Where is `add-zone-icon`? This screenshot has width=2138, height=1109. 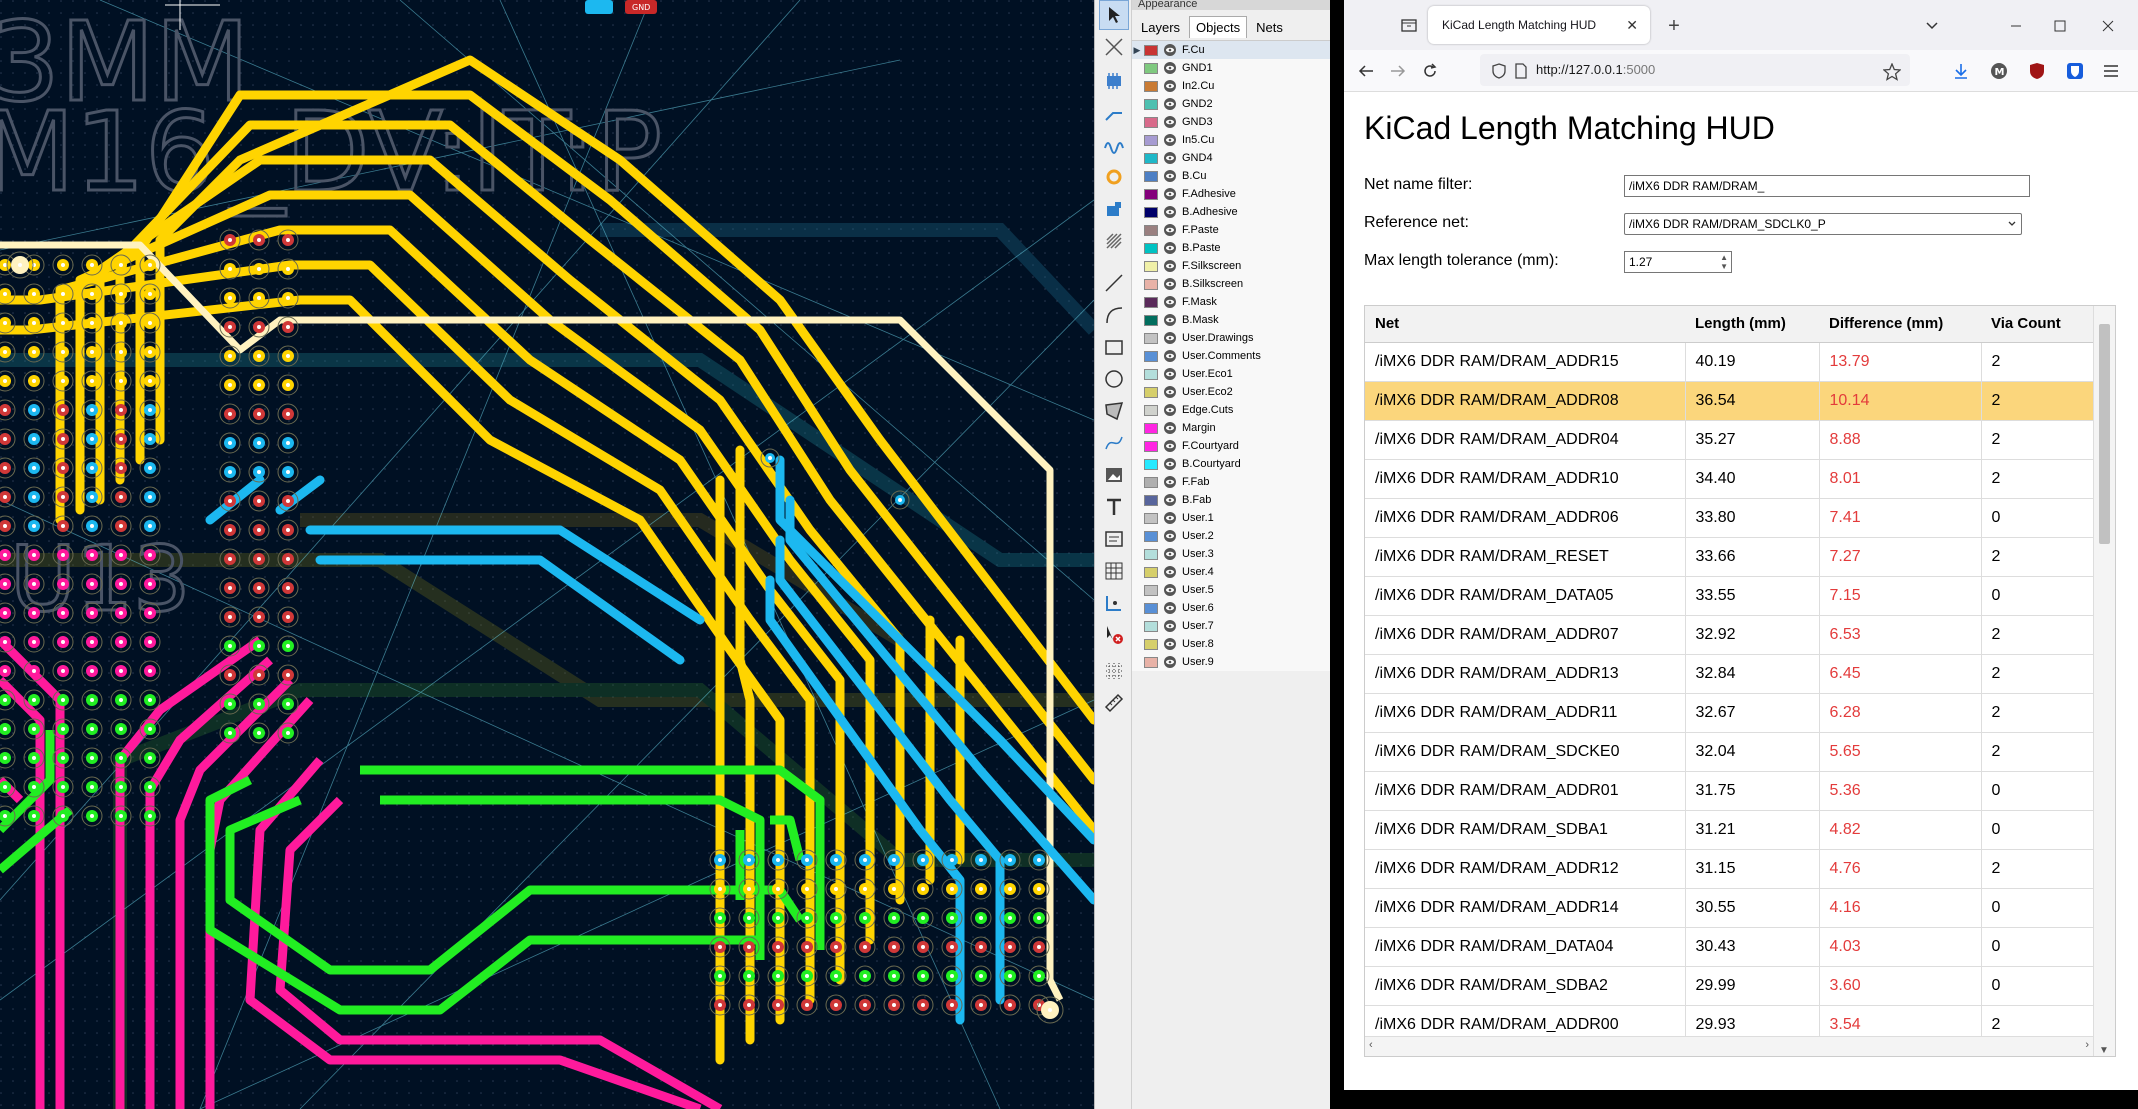
add-zone-icon is located at coordinates (1114, 209).